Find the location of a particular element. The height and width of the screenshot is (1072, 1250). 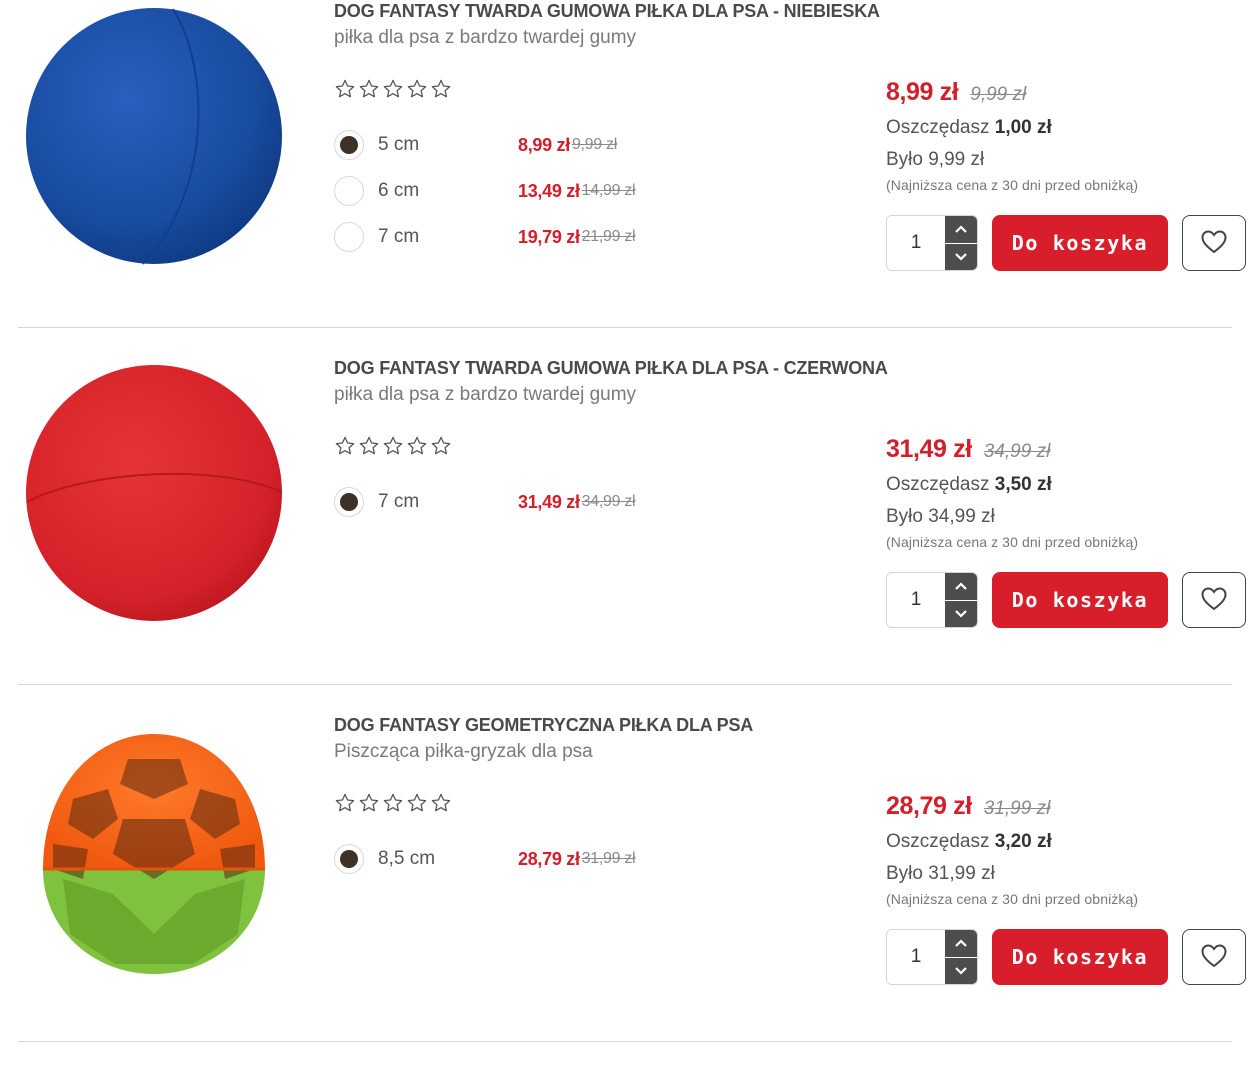

variant-size: 8,5 cm is located at coordinates (407, 858).